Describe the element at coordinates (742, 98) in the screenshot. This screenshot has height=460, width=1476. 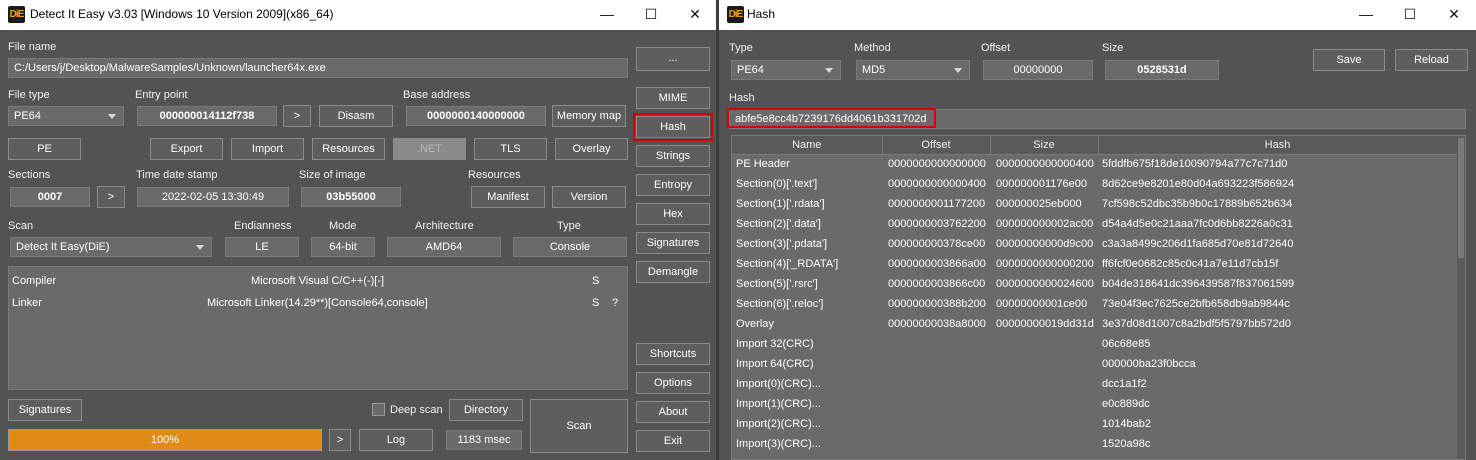
I see `hash-label: Hash` at that location.